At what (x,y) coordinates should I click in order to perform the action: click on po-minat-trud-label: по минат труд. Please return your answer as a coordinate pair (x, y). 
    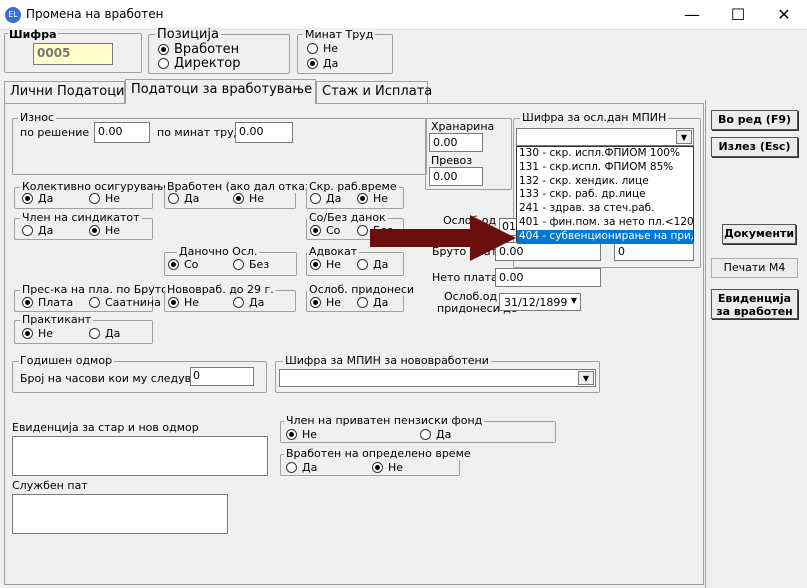
    Looking at the image, I should click on (199, 132).